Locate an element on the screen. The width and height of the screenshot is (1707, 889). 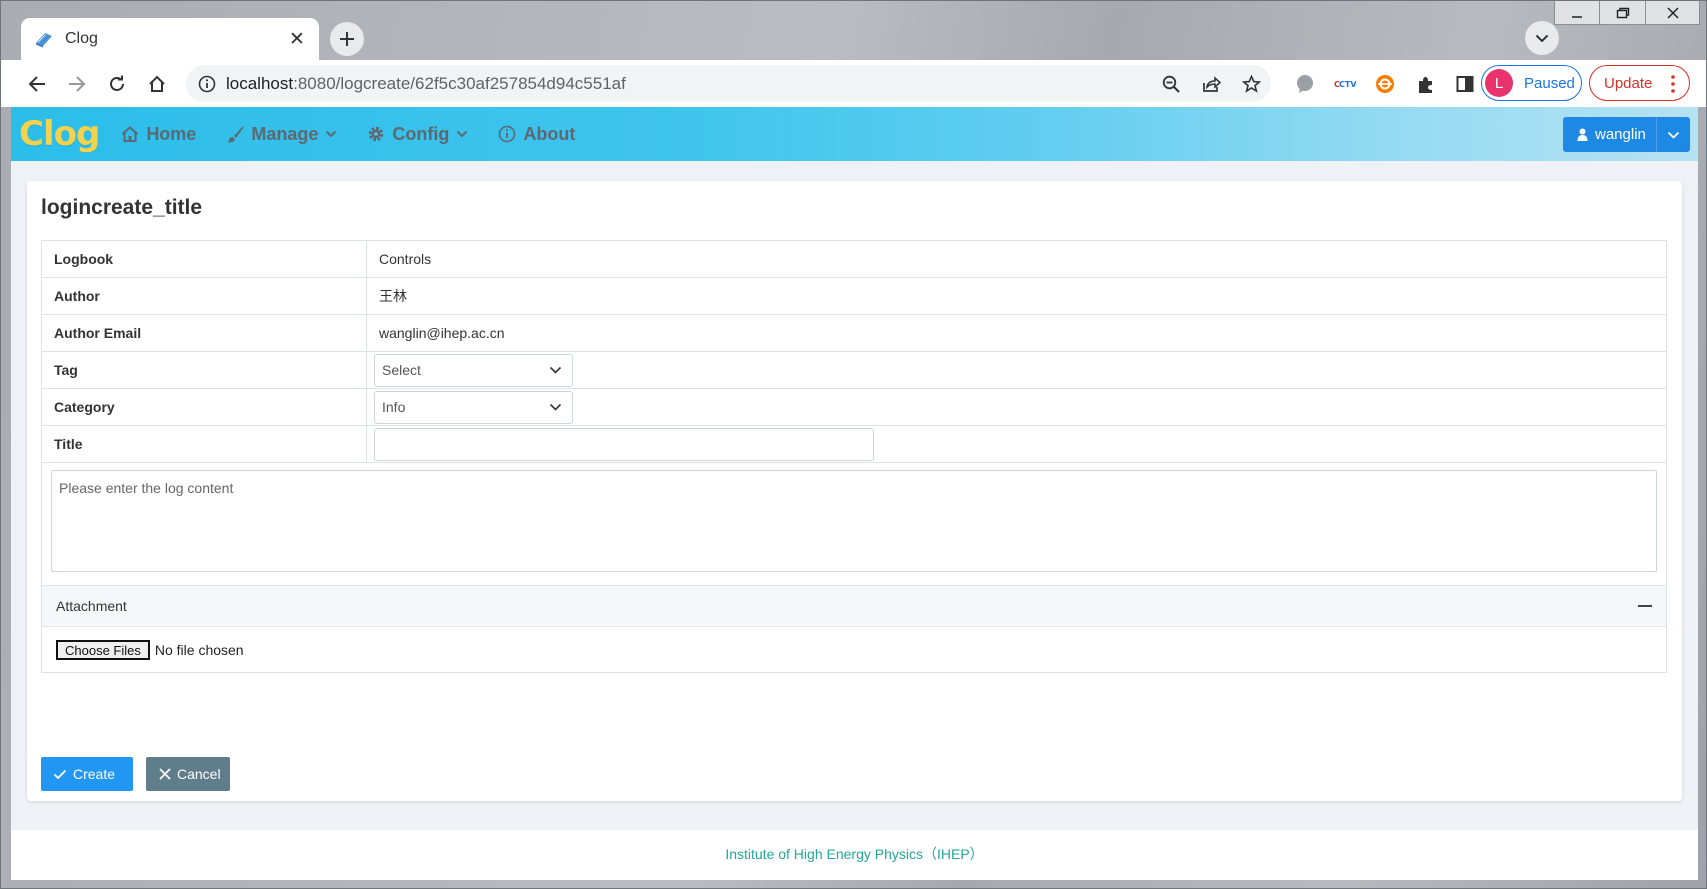
window-controls is located at coordinates (1627, 14).